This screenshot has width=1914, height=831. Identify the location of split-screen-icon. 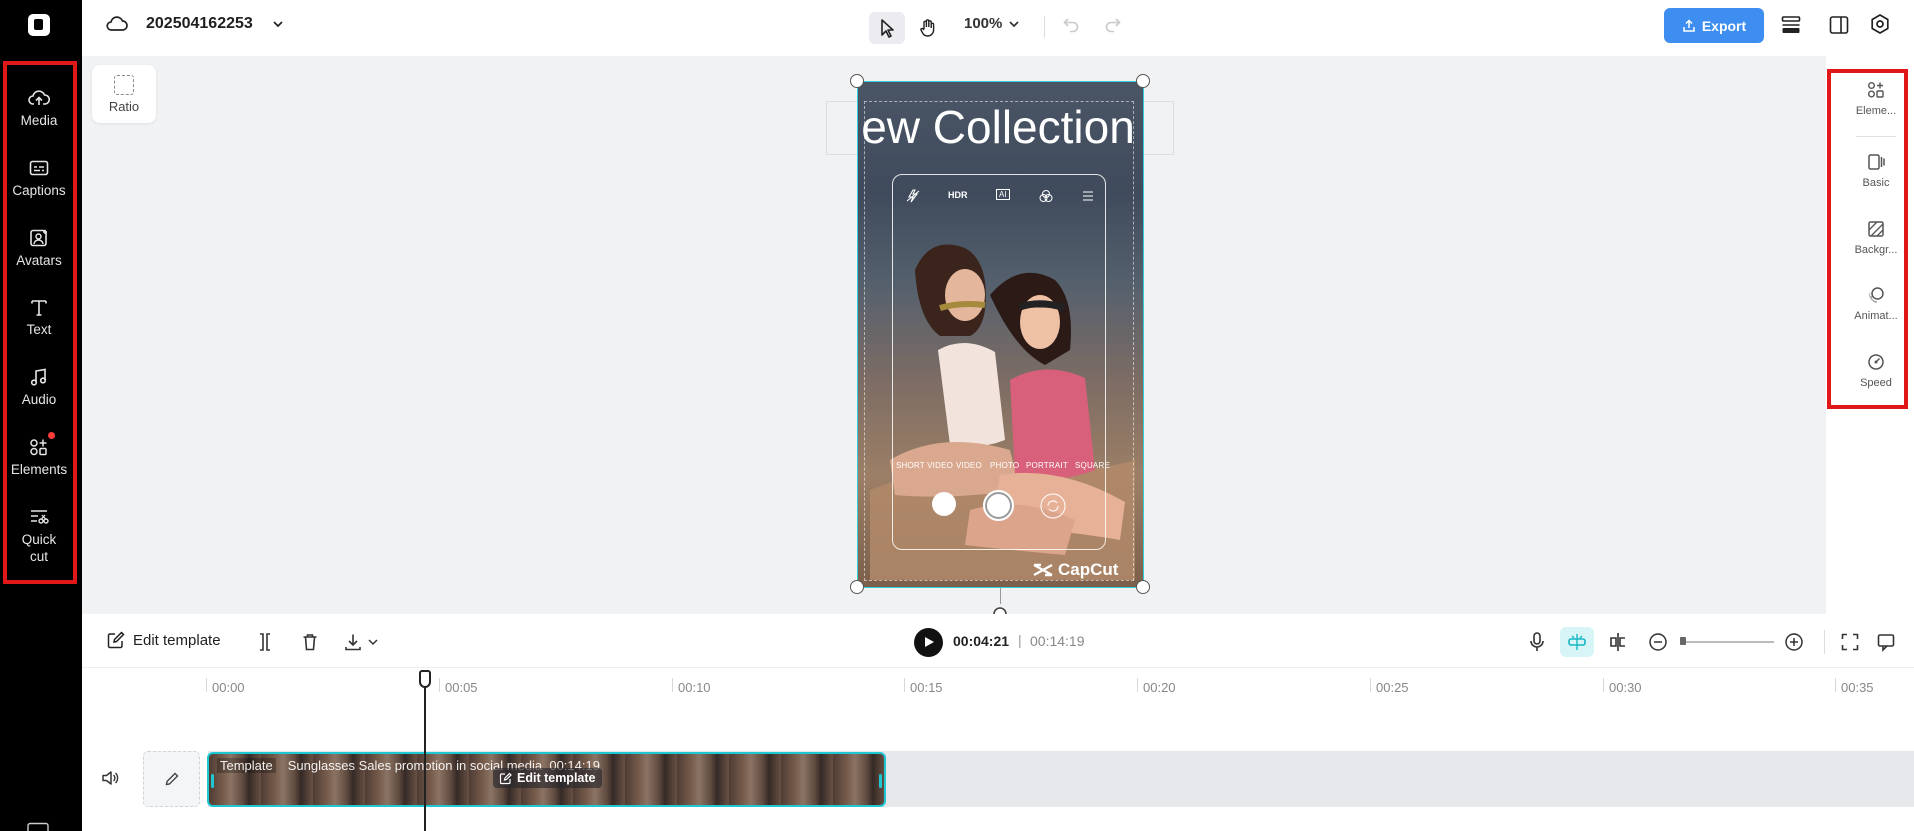
(1618, 642).